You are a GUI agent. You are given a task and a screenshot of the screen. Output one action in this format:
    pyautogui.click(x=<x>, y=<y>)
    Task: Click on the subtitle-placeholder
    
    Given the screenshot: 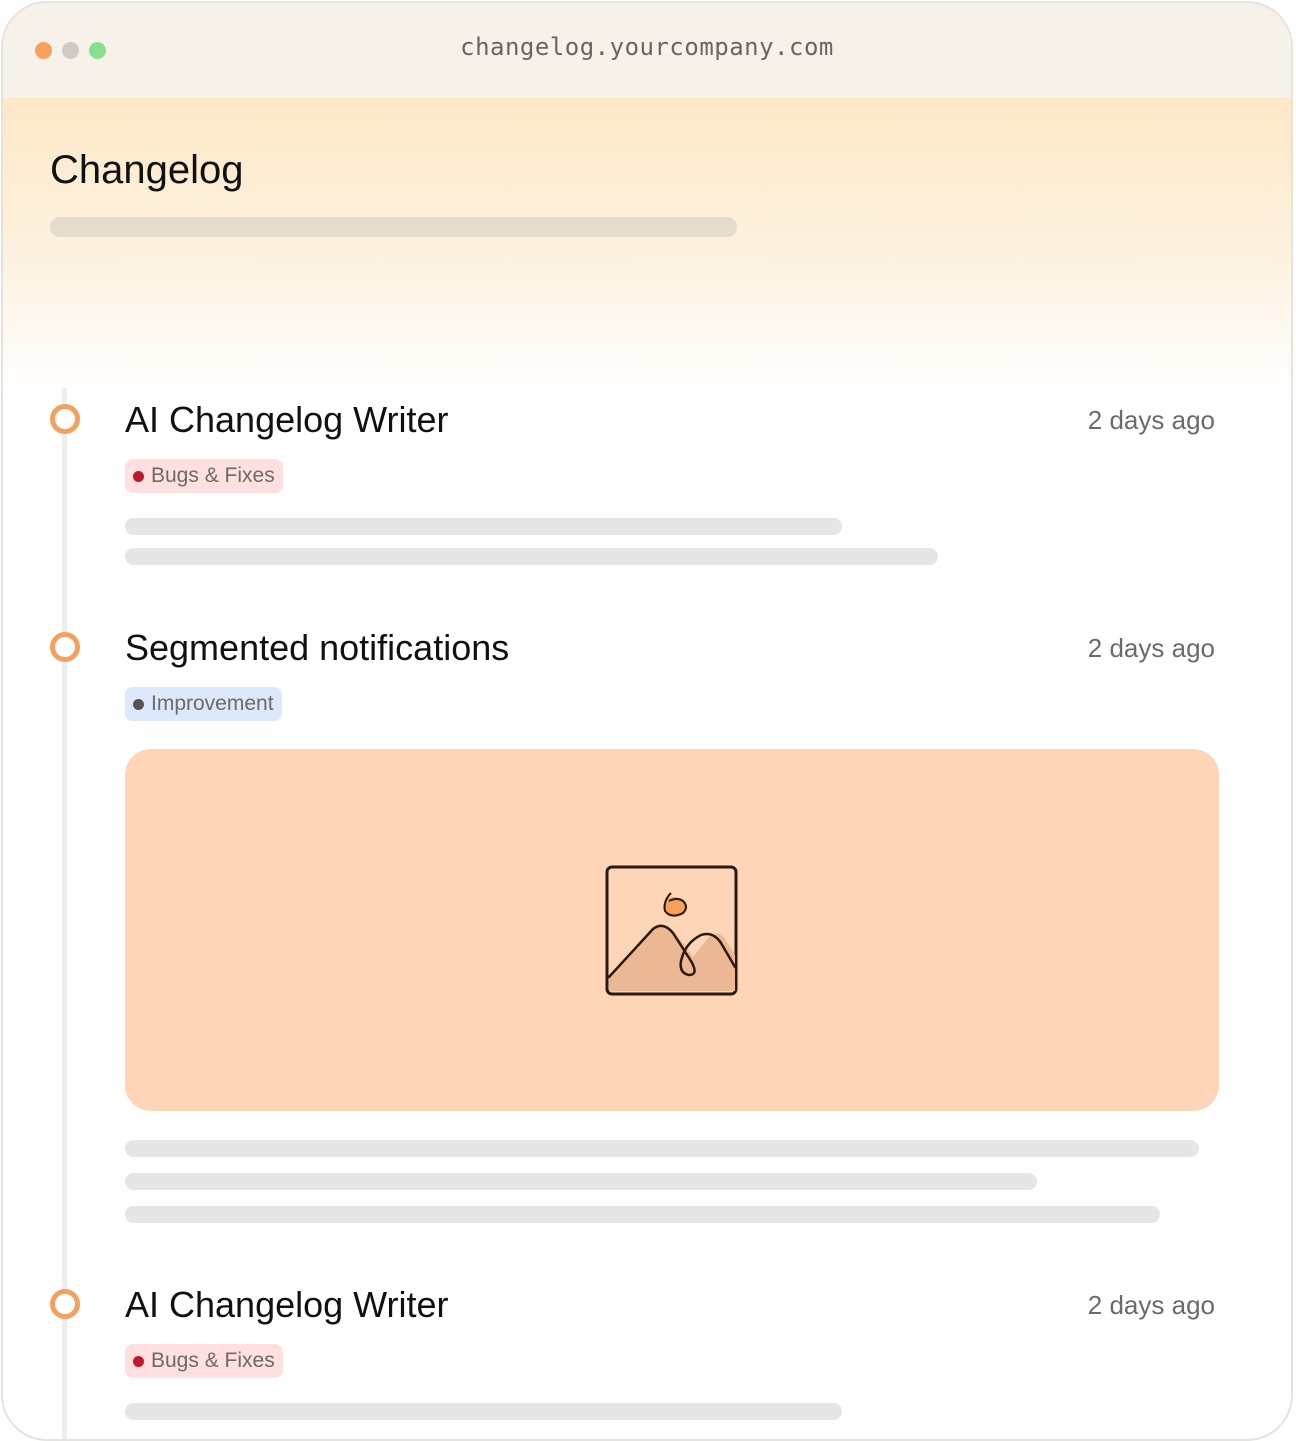 What is the action you would take?
    pyautogui.click(x=393, y=227)
    